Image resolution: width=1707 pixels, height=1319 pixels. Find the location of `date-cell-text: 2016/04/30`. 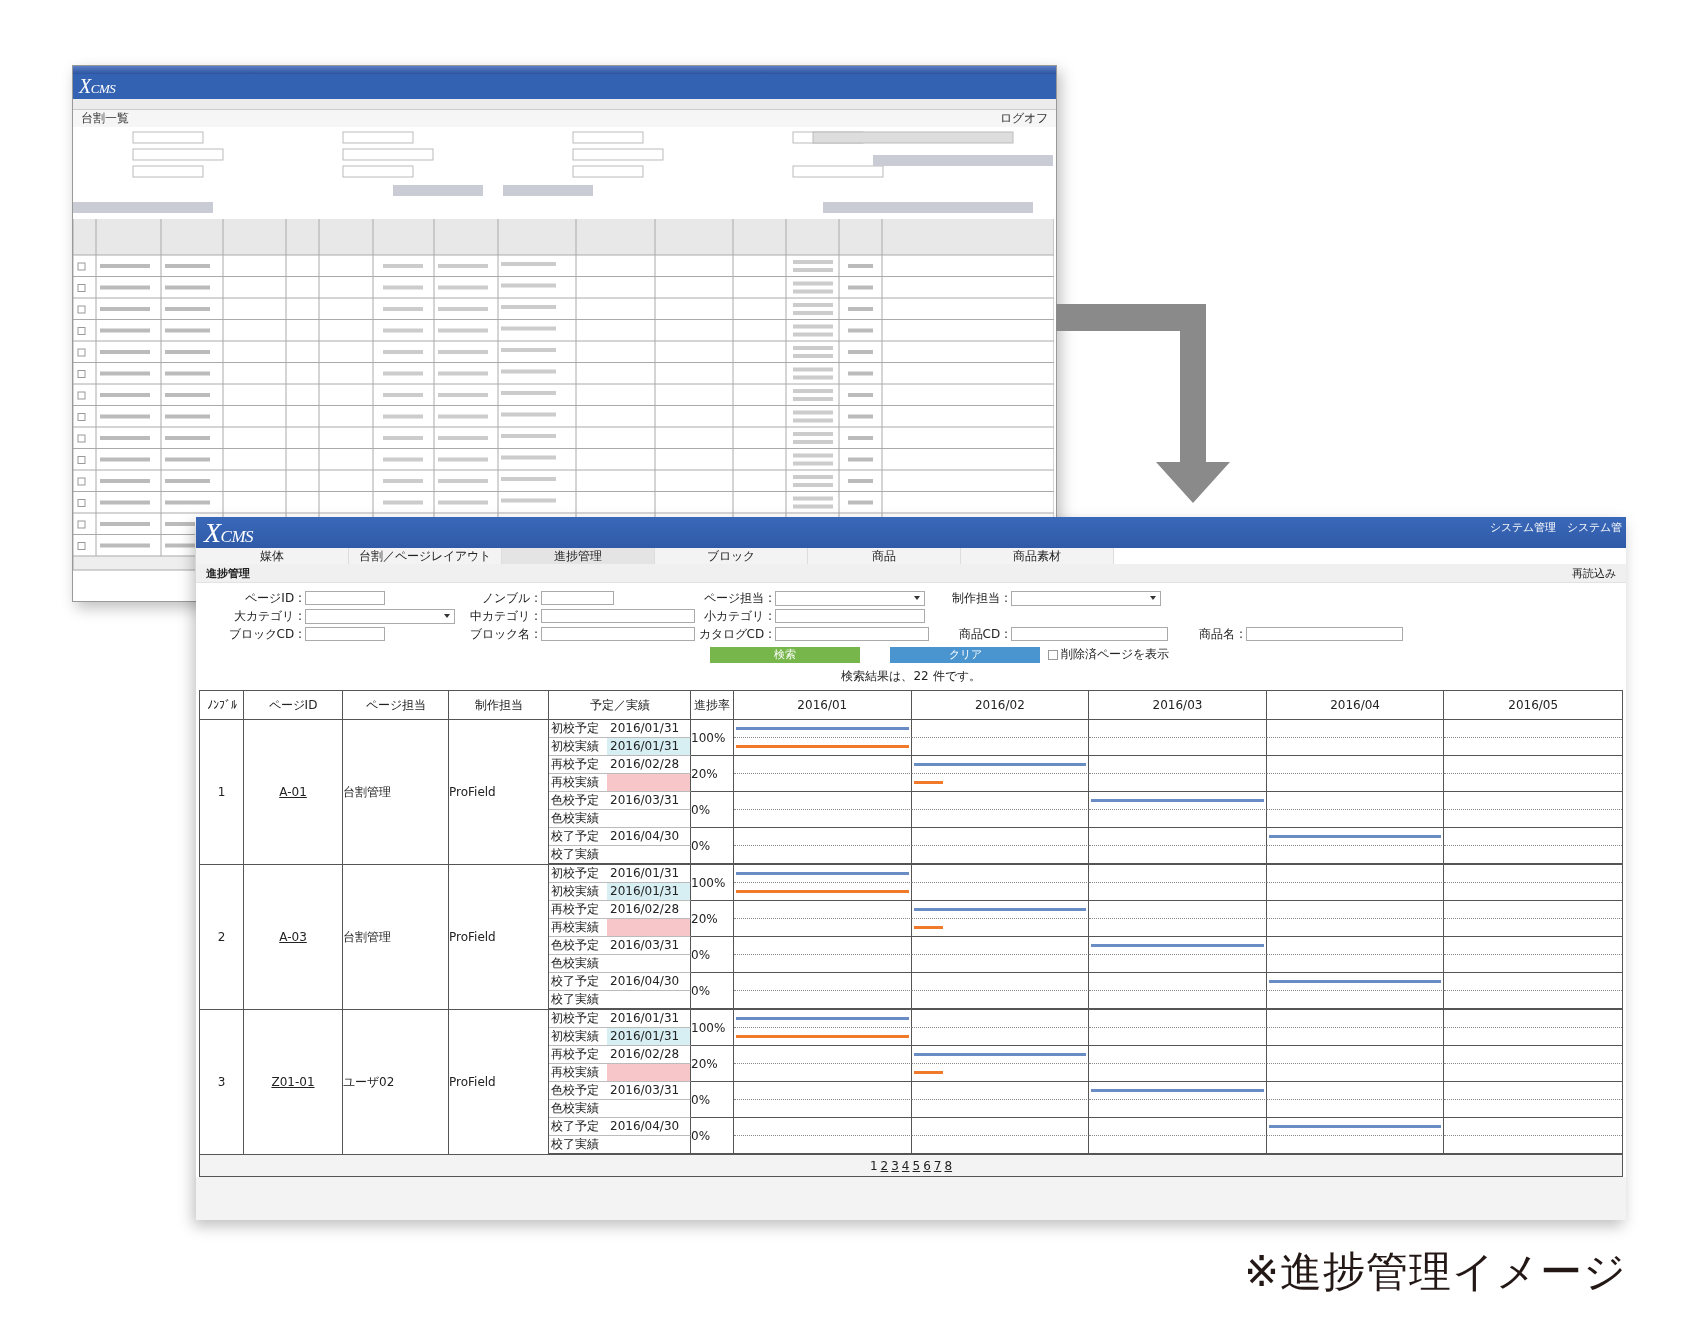

date-cell-text: 2016/04/30 is located at coordinates (645, 981).